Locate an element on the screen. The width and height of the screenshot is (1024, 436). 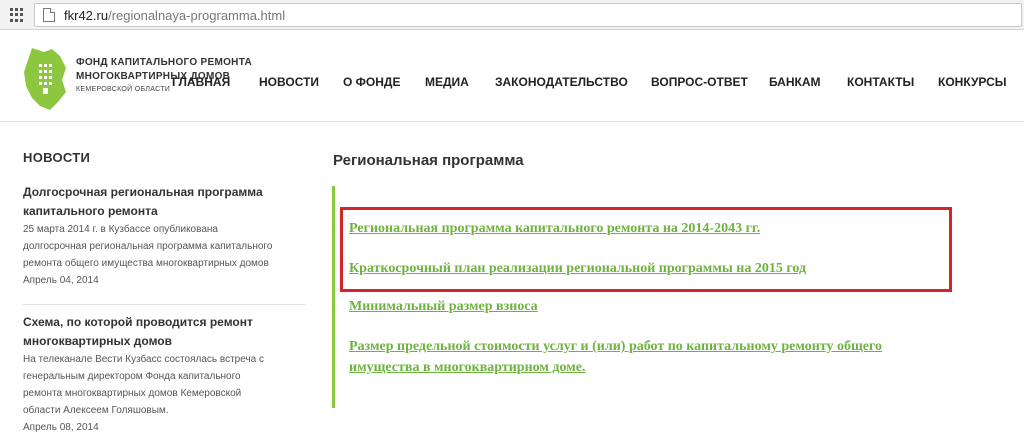
brand-name-line1: ФОНД КАПИТАЛЬНОГО РЕМОНТА is located at coordinates (164, 62).